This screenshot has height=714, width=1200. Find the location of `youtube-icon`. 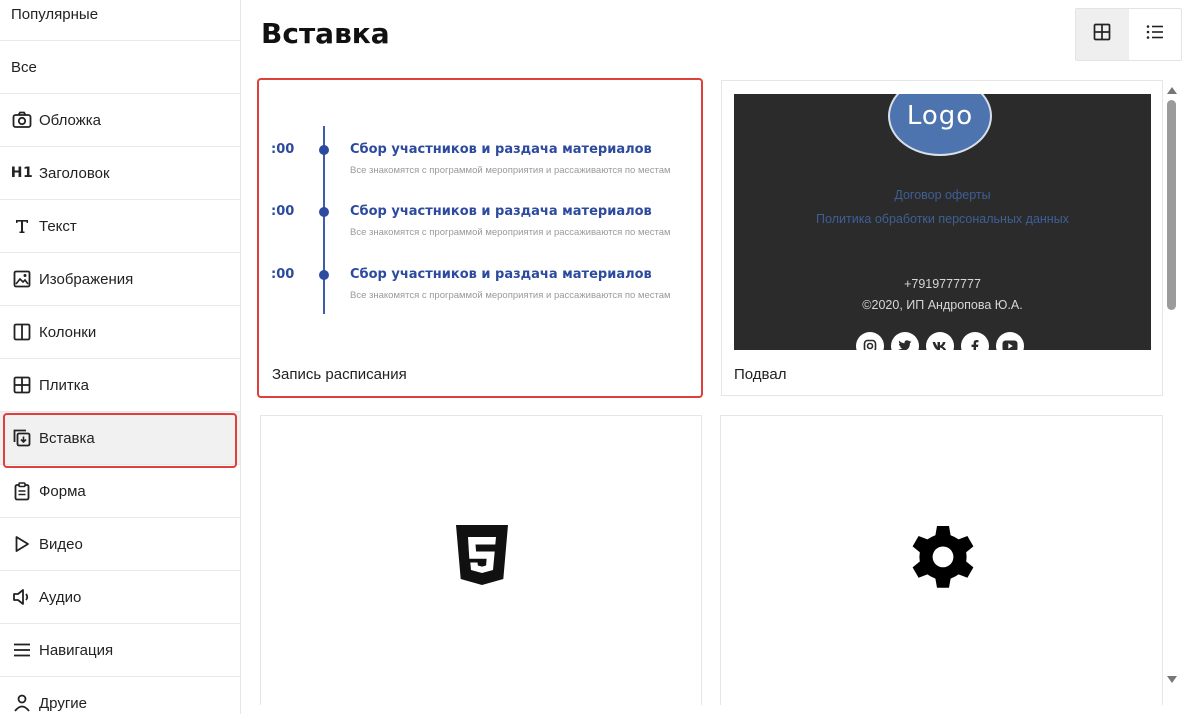

youtube-icon is located at coordinates (1010, 341).